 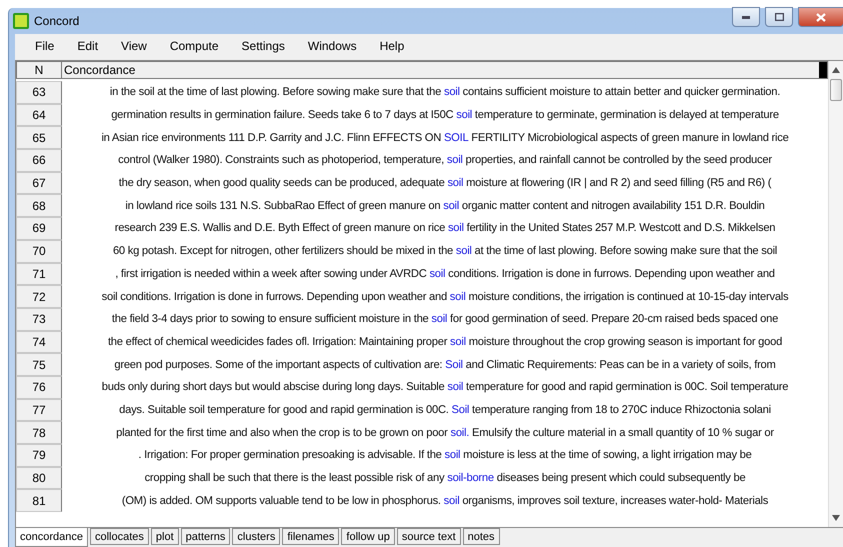 What do you see at coordinates (39, 138) in the screenshot?
I see `row-number: 65` at bounding box center [39, 138].